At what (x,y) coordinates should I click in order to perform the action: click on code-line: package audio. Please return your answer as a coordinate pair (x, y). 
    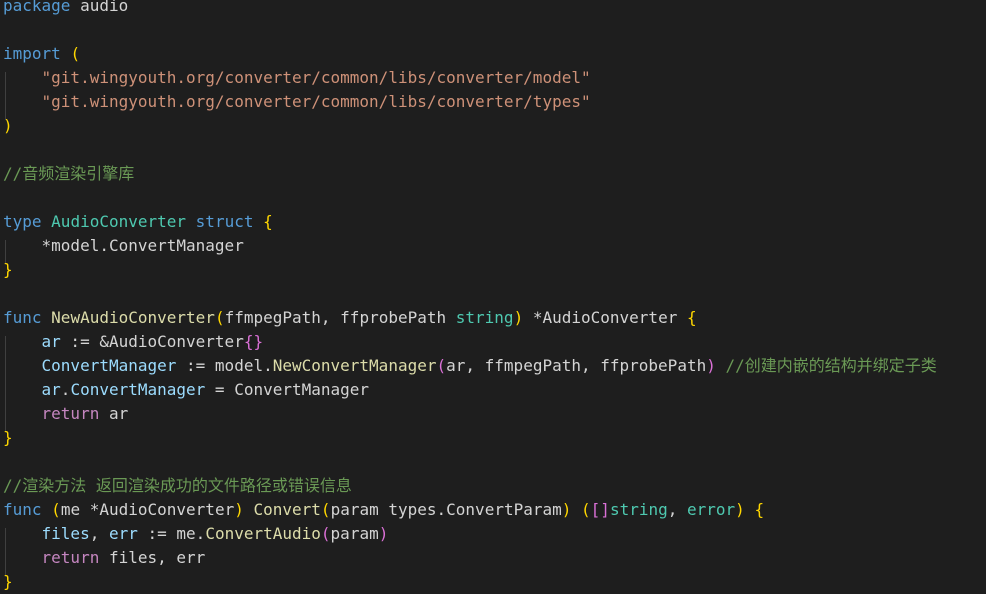
    Looking at the image, I should click on (65, 9).